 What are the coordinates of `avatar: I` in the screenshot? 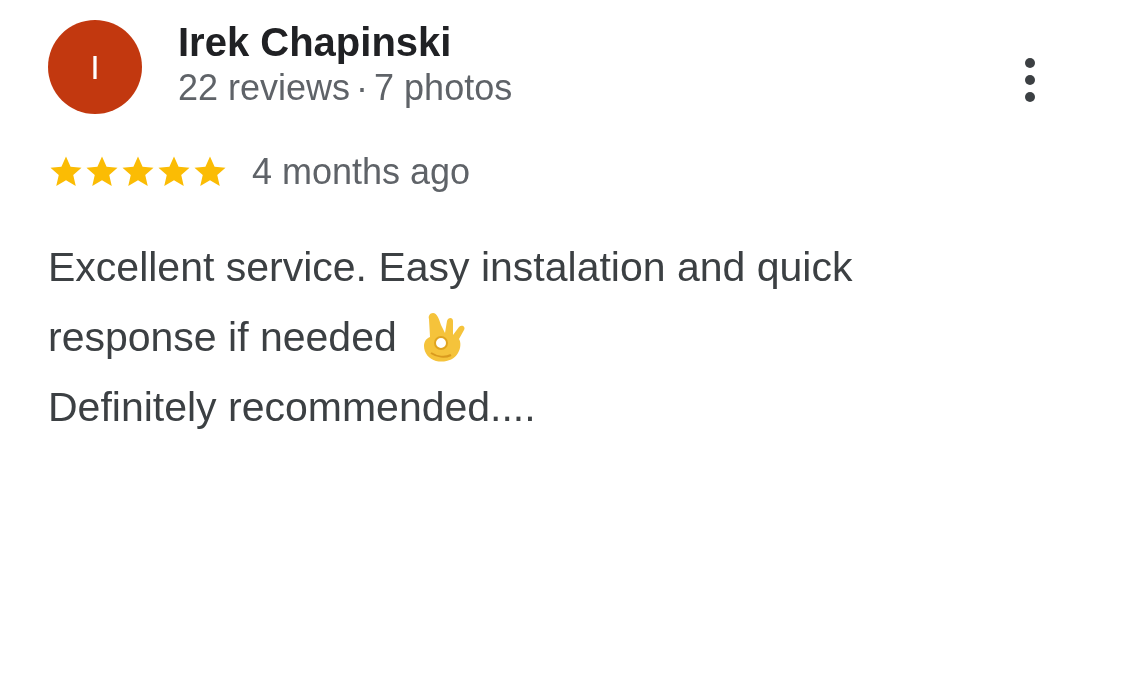 It's located at (95, 67).